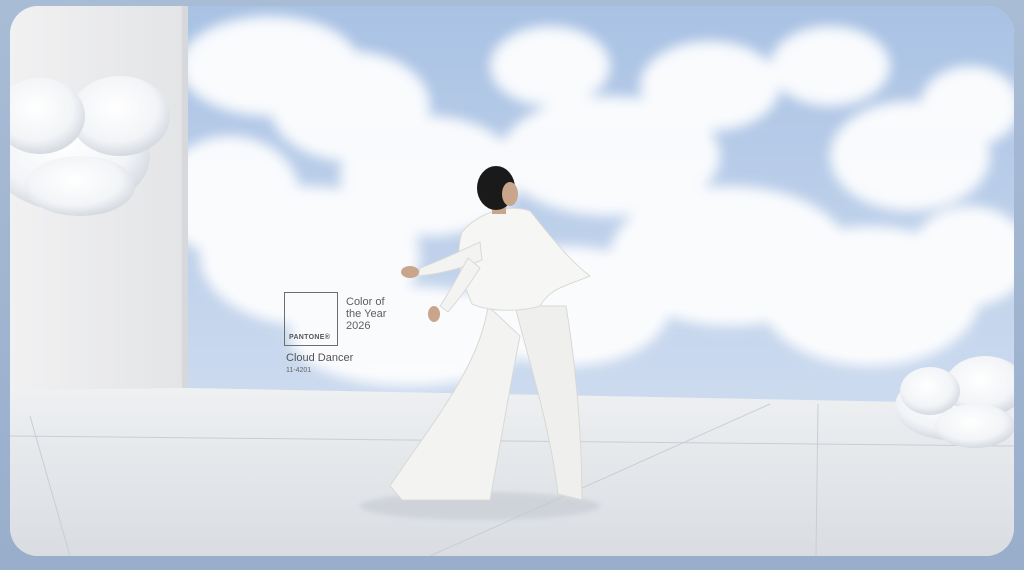 The height and width of the screenshot is (570, 1024). Describe the element at coordinates (310, 337) in the screenshot. I see `pantone-logo: PANTONE®` at that location.